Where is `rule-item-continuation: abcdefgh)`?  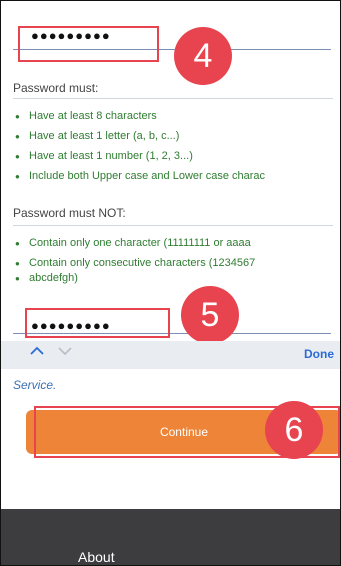
rule-item-continuation: abcdefgh) is located at coordinates (176, 278).